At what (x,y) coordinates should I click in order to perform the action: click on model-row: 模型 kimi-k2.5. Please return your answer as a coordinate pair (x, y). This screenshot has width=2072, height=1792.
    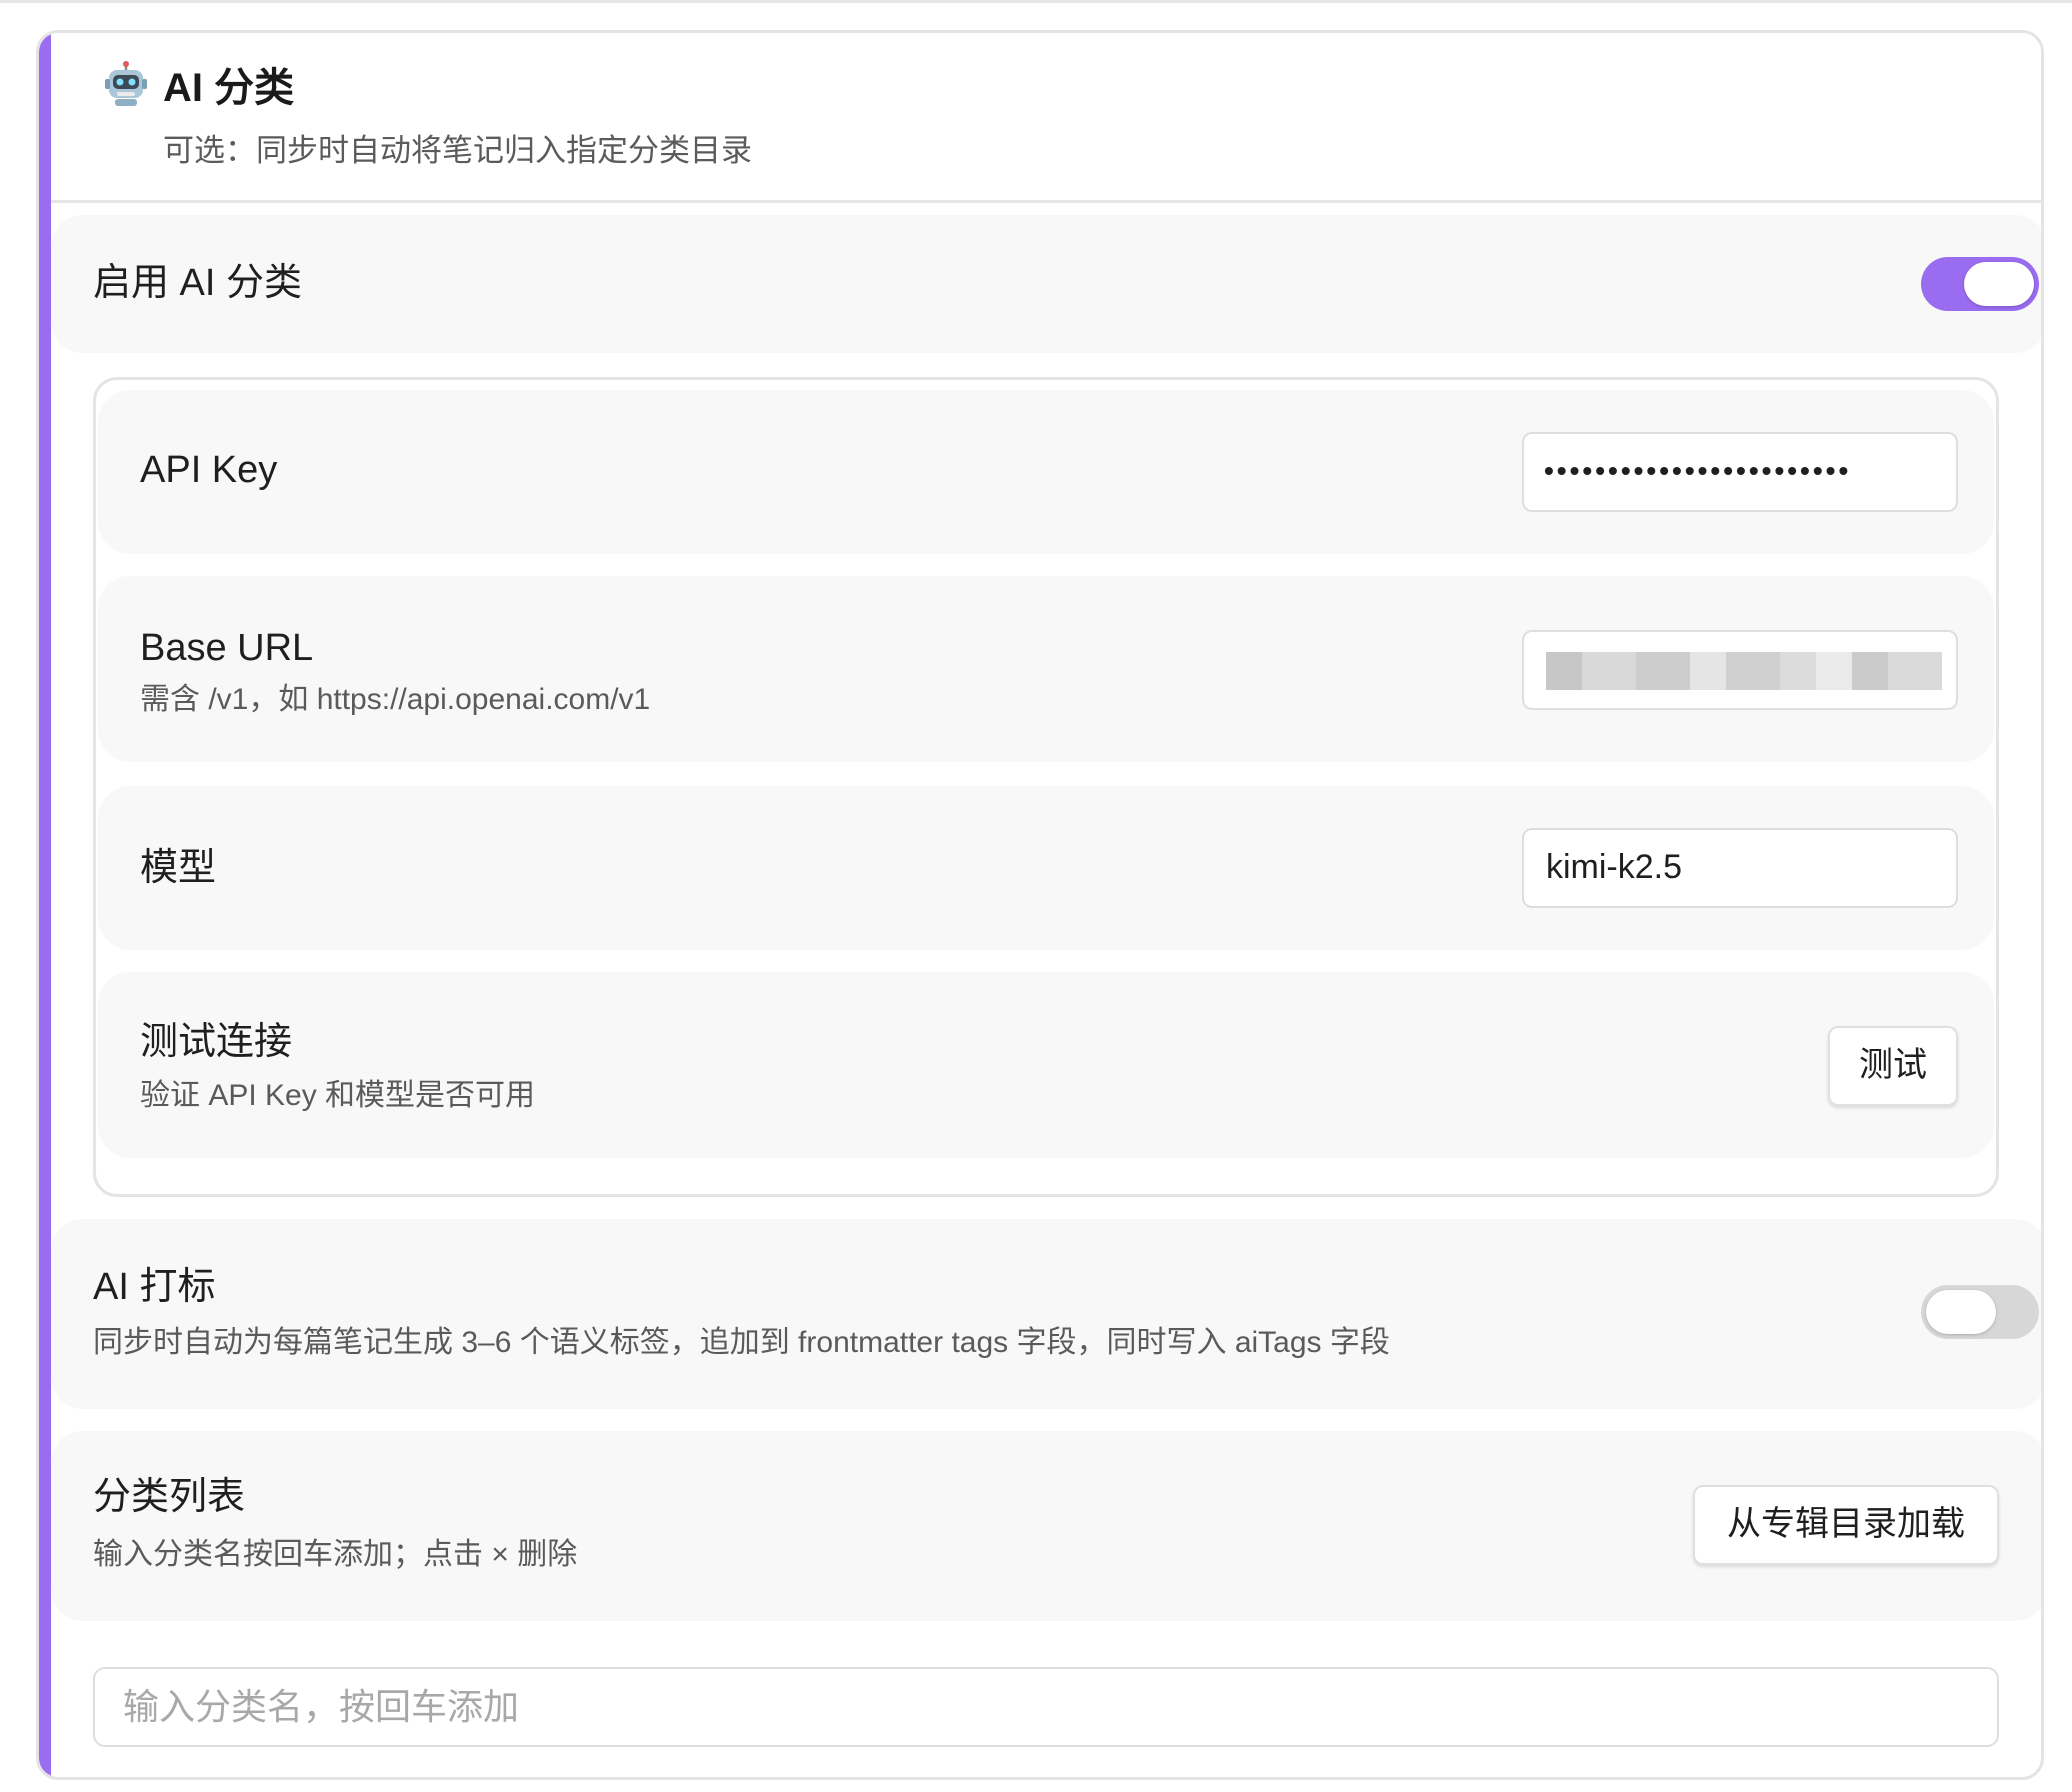
    Looking at the image, I should click on (1046, 868).